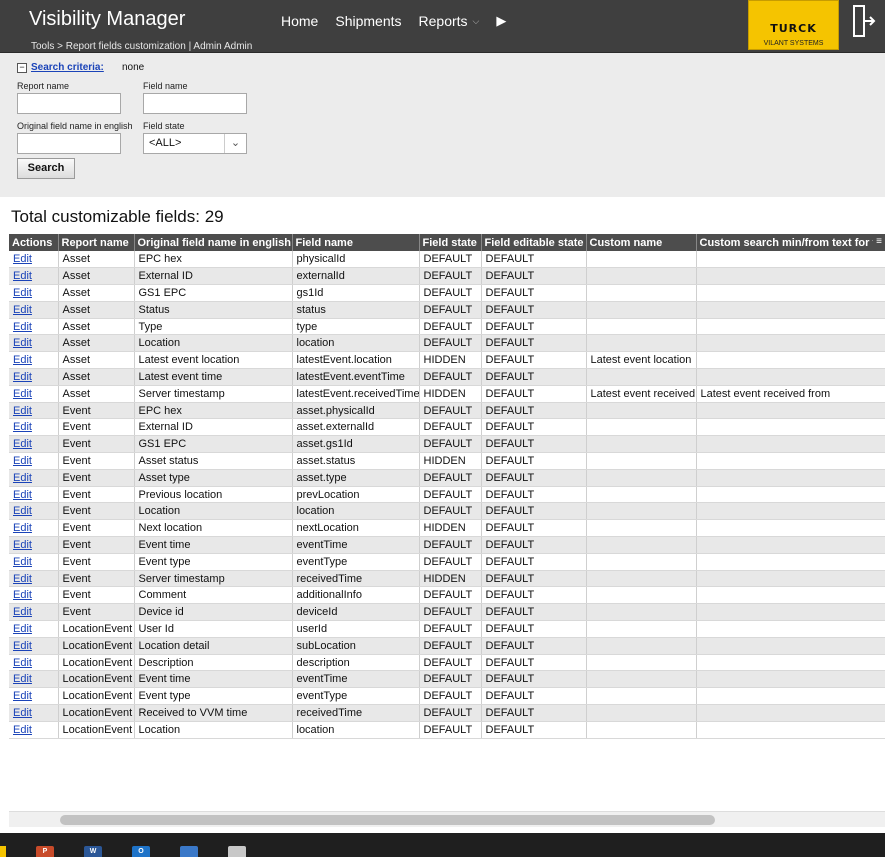 The width and height of the screenshot is (885, 857). I want to click on table-cell: physicalId, so click(356, 260).